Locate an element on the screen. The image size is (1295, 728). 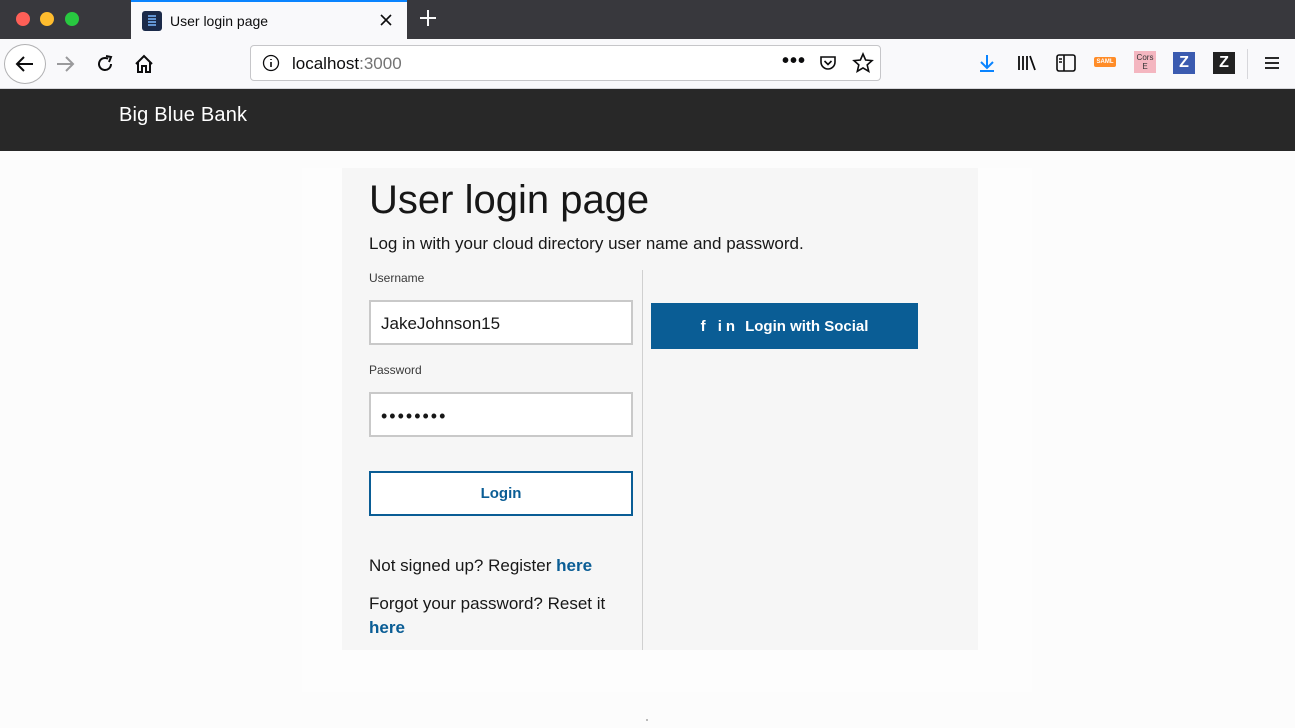
url-text: localhost:3000 is located at coordinates (347, 64).